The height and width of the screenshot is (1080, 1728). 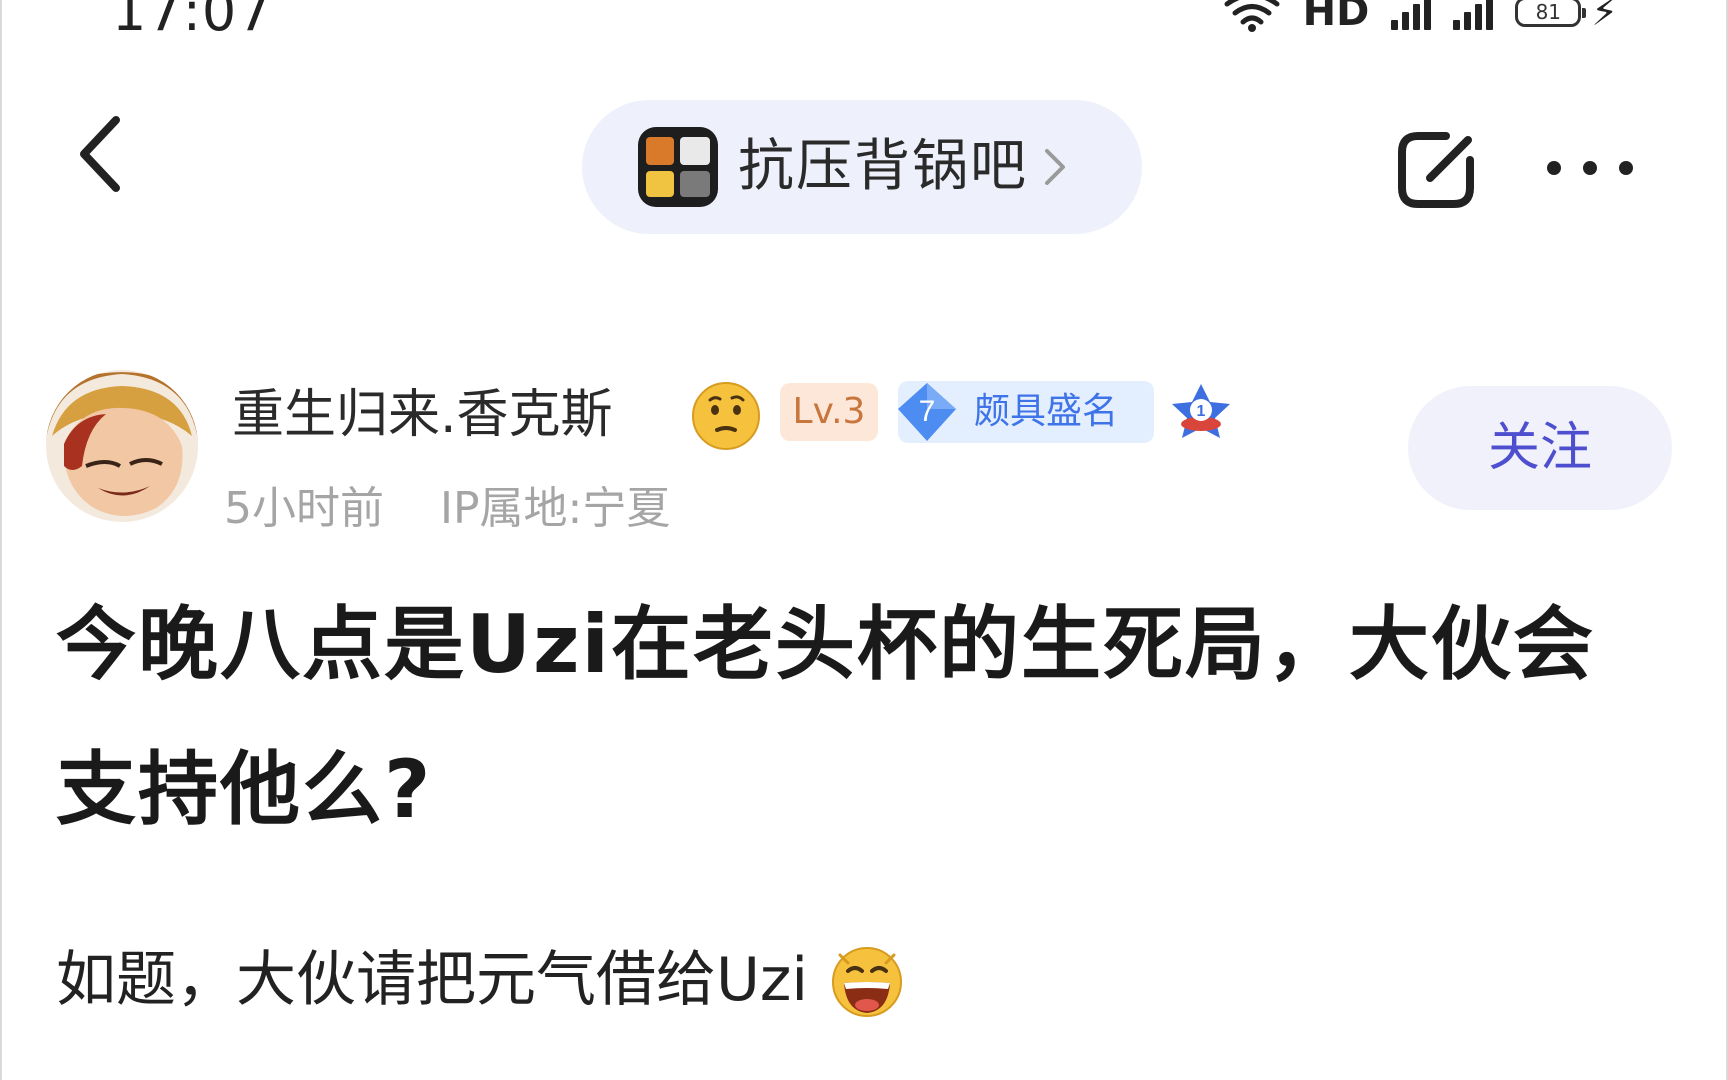 What do you see at coordinates (1336, 17) in the screenshot?
I see `hd-indicator: HD` at bounding box center [1336, 17].